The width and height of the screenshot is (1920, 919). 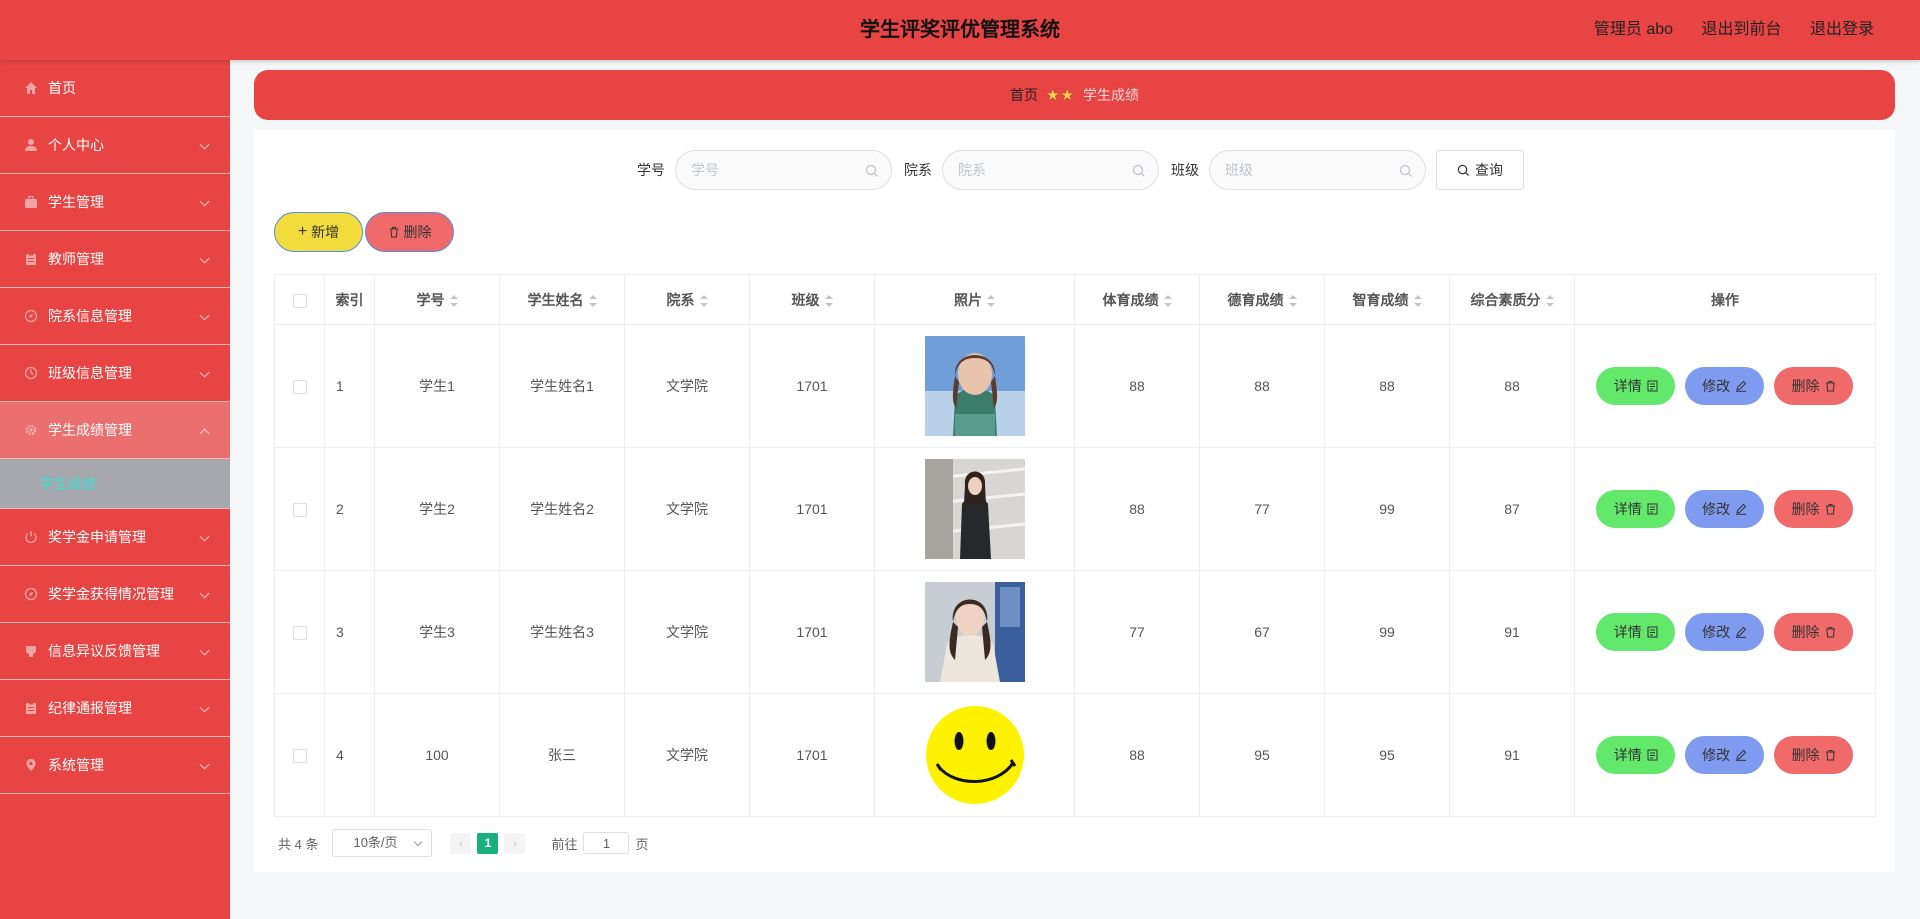 I want to click on goto-page-input, so click(x=606, y=843).